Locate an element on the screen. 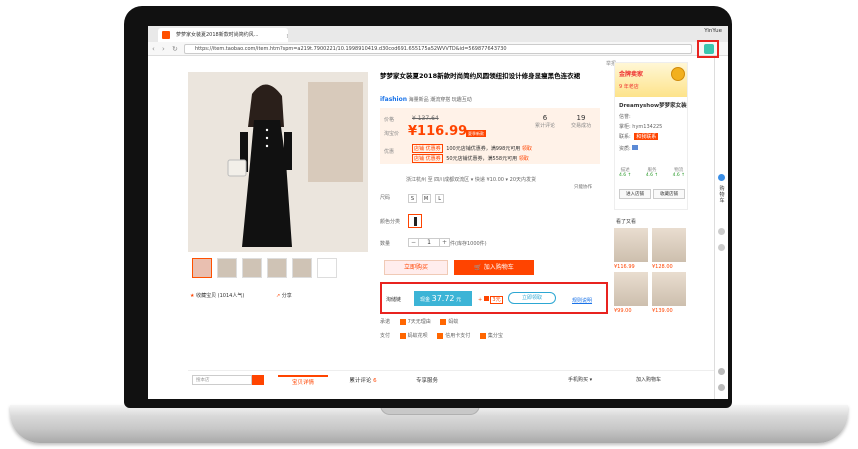 This screenshot has width=858, height=449. buy-now-button: 立即购买 is located at coordinates (416, 267).